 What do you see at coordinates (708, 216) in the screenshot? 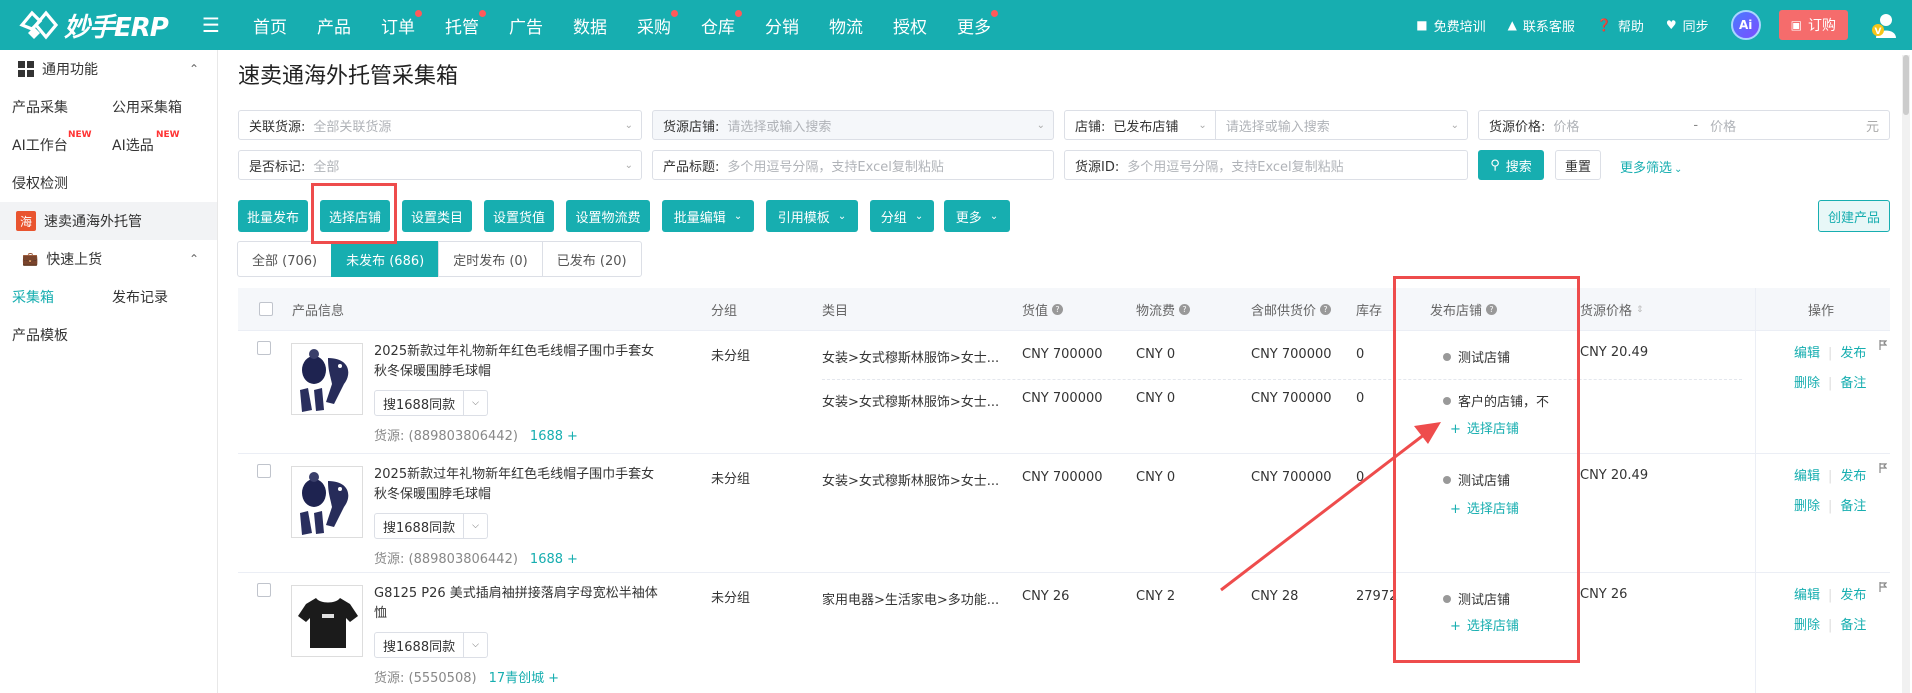
I see `batch-edit-dropdown: 批量编辑 ⌄` at bounding box center [708, 216].